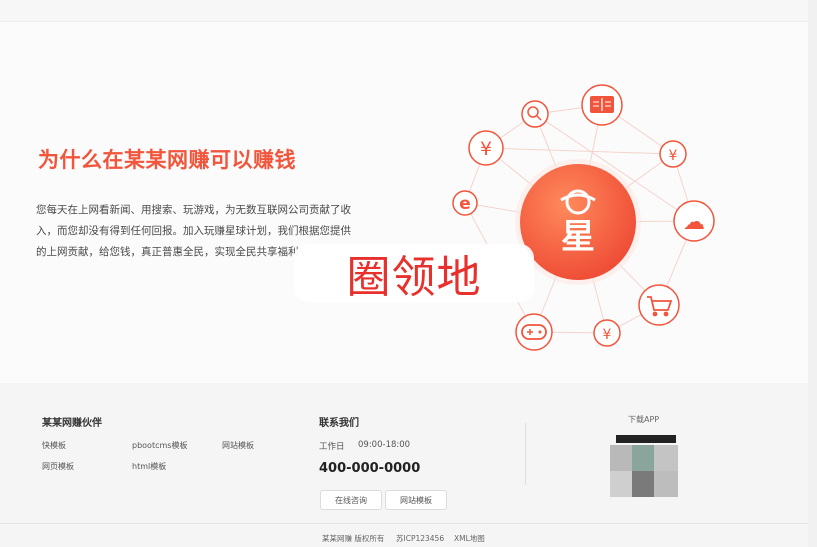  What do you see at coordinates (578, 237) in the screenshot?
I see `center-label: 星` at bounding box center [578, 237].